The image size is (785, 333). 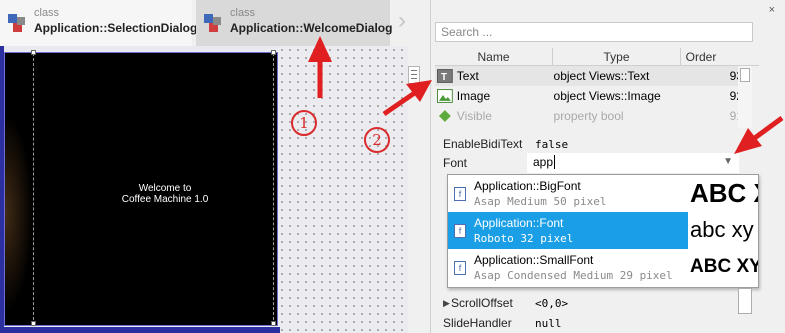 I want to click on tab-title: Application::SelectionDialog, so click(x=116, y=28).